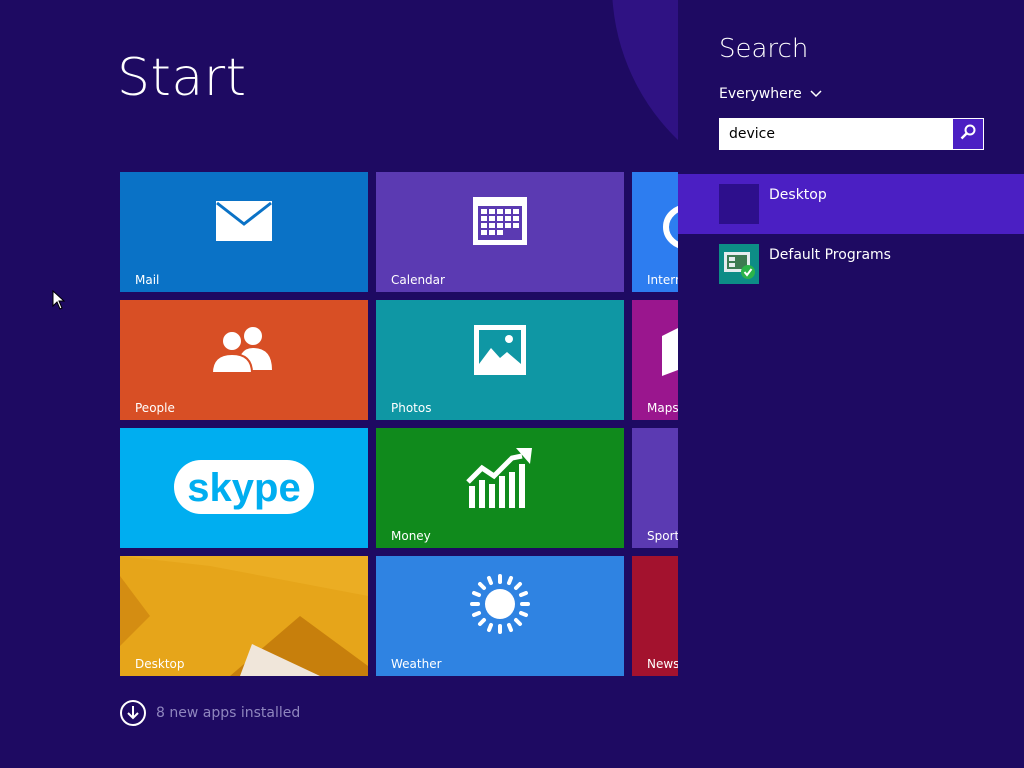 Image resolution: width=1024 pixels, height=768 pixels. I want to click on tile-sports: Sports, so click(655, 488).